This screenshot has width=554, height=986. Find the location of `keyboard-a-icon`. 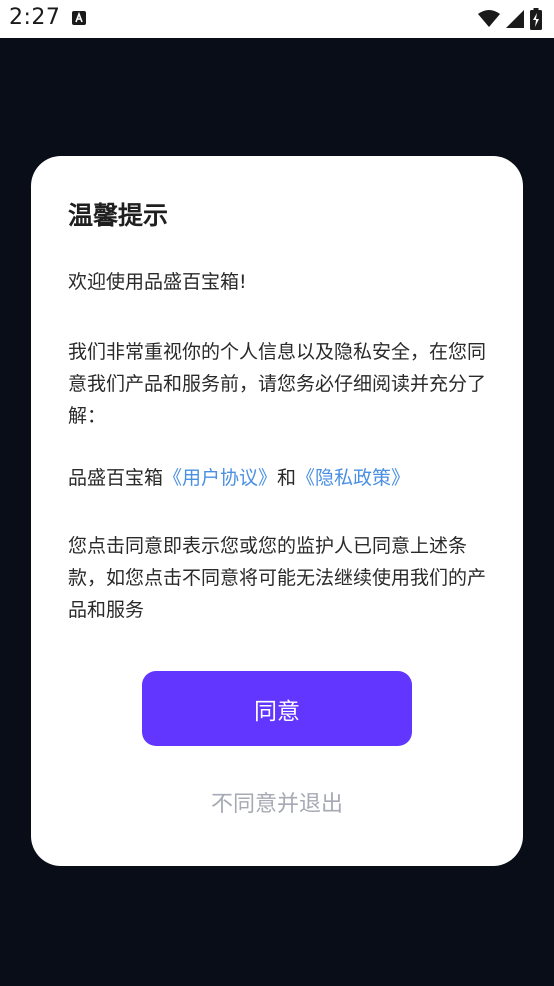

keyboard-a-icon is located at coordinates (79, 18).